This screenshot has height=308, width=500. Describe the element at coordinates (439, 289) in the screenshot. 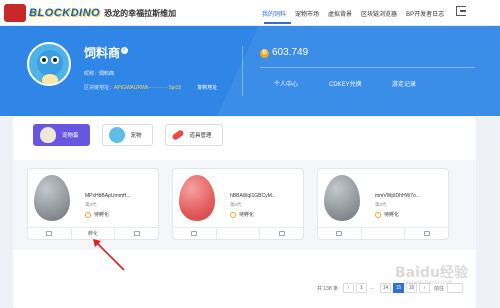

I see `goto-label: 前往` at that location.